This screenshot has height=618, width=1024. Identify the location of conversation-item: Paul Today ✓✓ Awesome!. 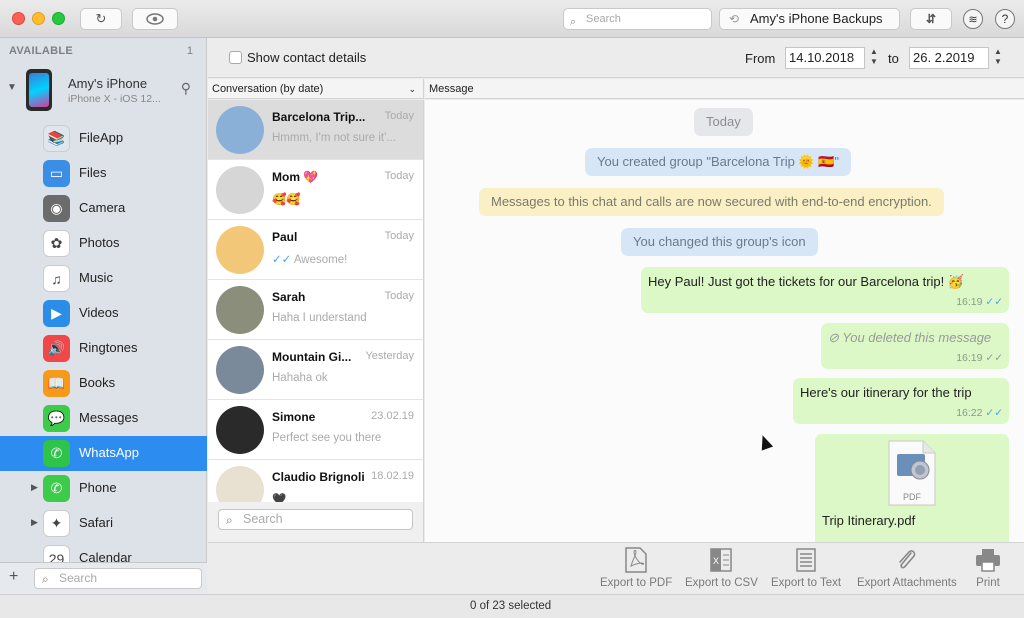
(315, 250).